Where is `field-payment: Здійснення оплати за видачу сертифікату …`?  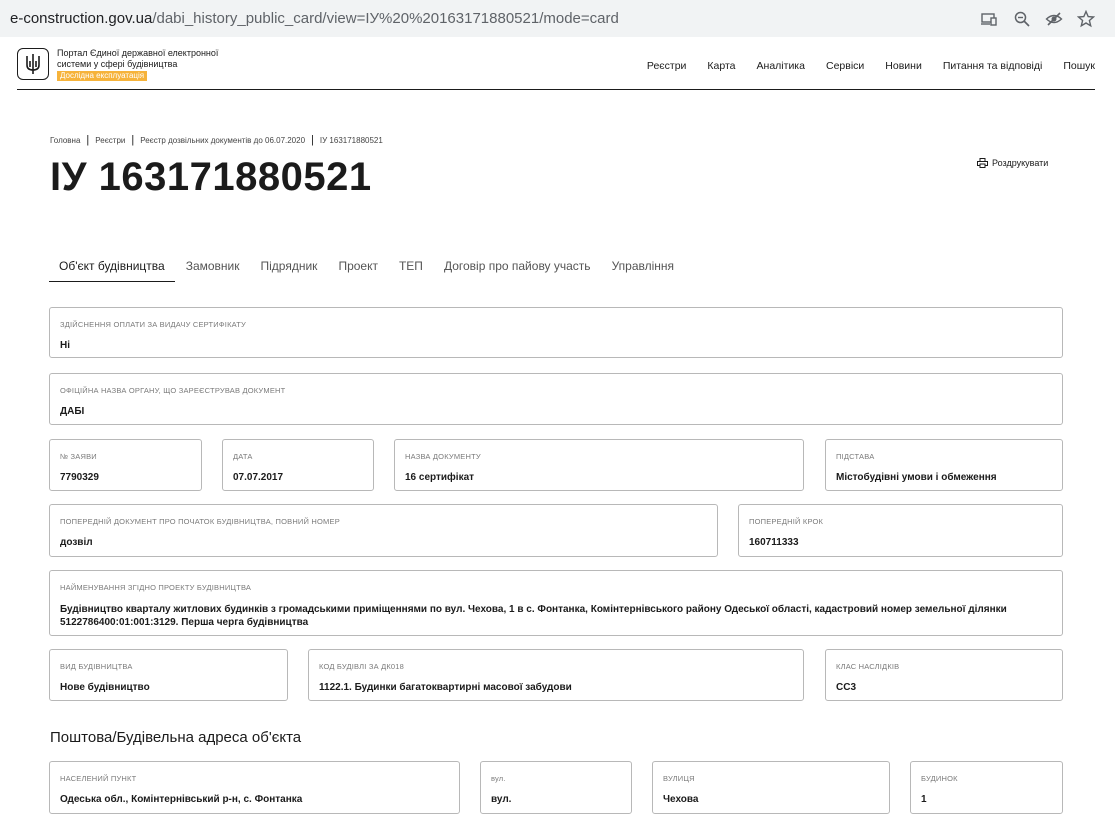 field-payment: Здійснення оплати за видачу сертифікату … is located at coordinates (556, 332).